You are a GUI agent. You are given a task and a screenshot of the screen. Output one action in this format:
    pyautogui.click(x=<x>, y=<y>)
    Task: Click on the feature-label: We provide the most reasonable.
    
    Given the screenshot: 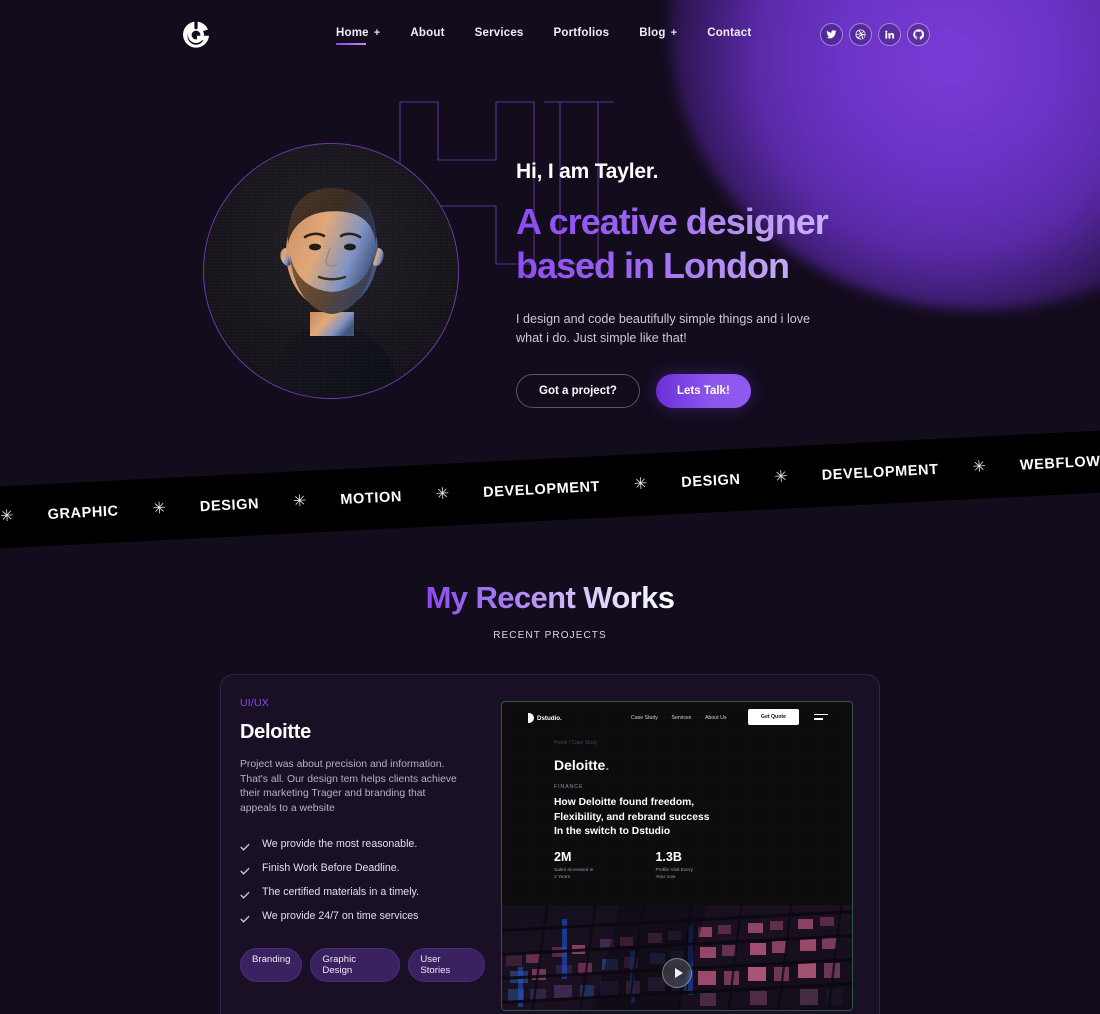 What is the action you would take?
    pyautogui.click(x=340, y=844)
    